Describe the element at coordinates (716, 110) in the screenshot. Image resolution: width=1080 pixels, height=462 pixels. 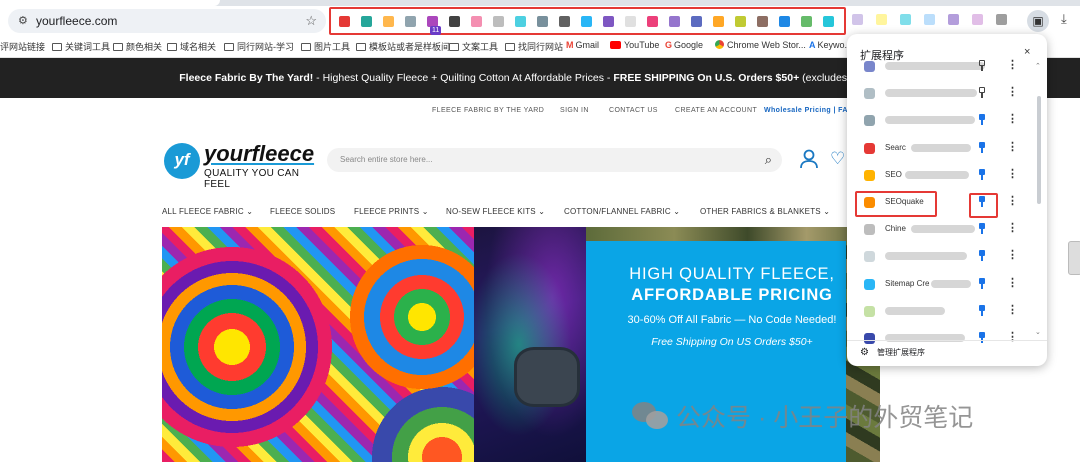
I see `link-create-account: CREATE AN ACCOUNT` at that location.